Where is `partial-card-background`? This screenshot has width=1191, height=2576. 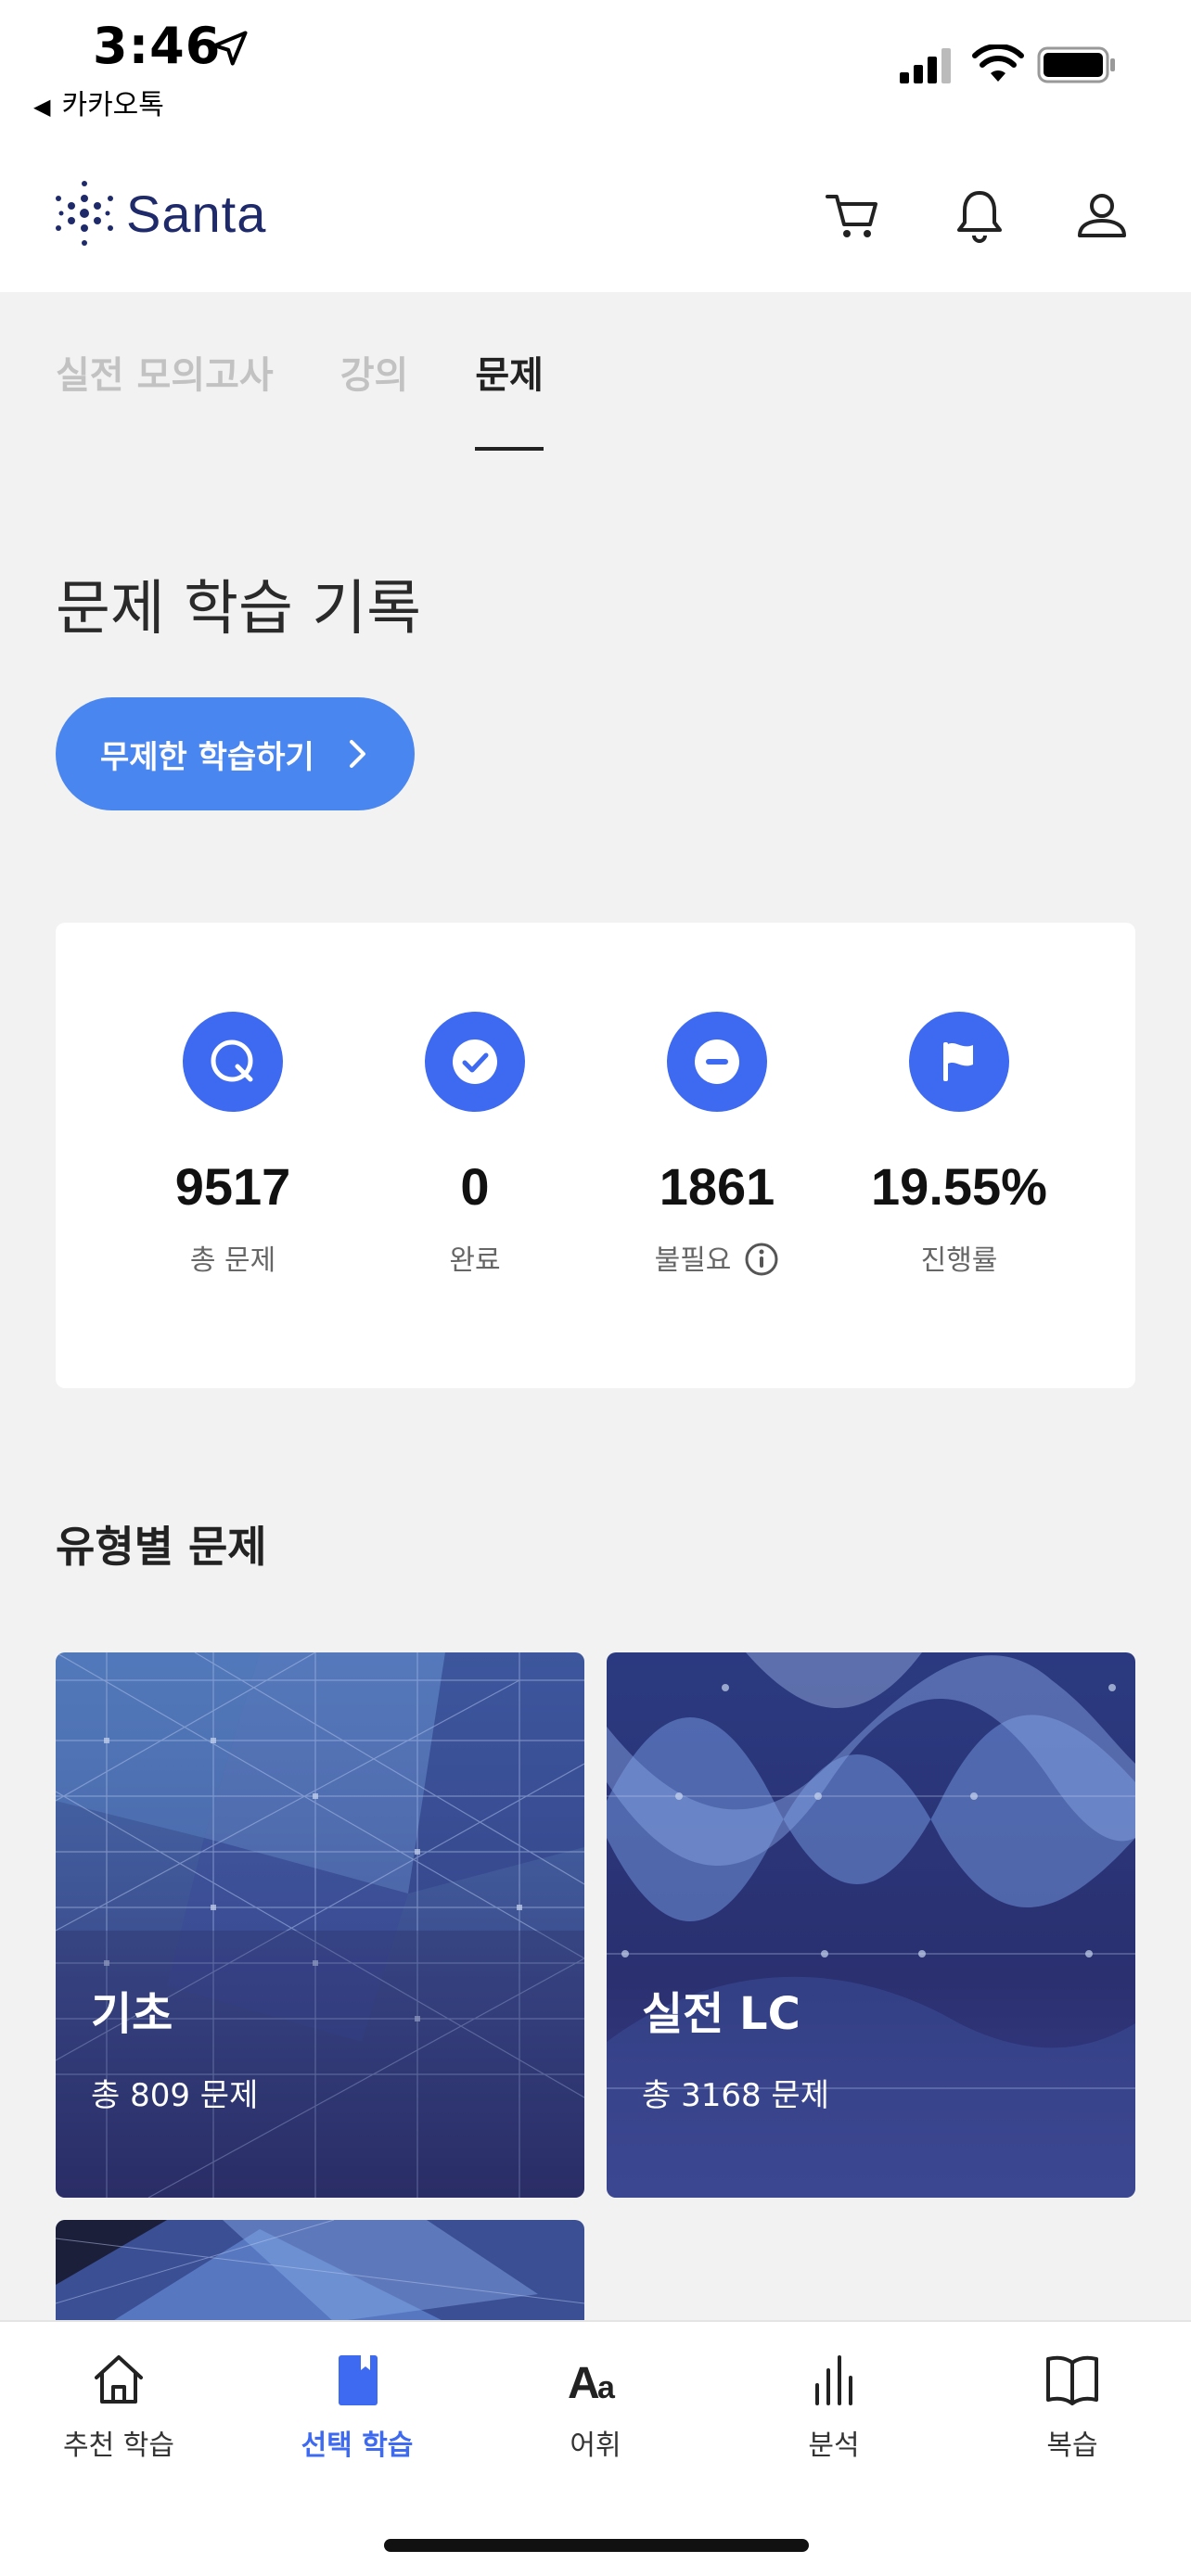
partial-card-background is located at coordinates (320, 2271).